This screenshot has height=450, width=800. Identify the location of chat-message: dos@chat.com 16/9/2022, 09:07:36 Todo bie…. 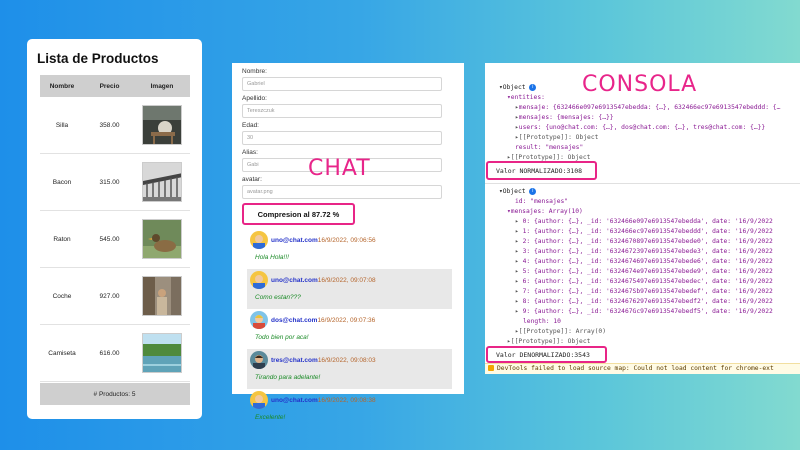
(349, 329).